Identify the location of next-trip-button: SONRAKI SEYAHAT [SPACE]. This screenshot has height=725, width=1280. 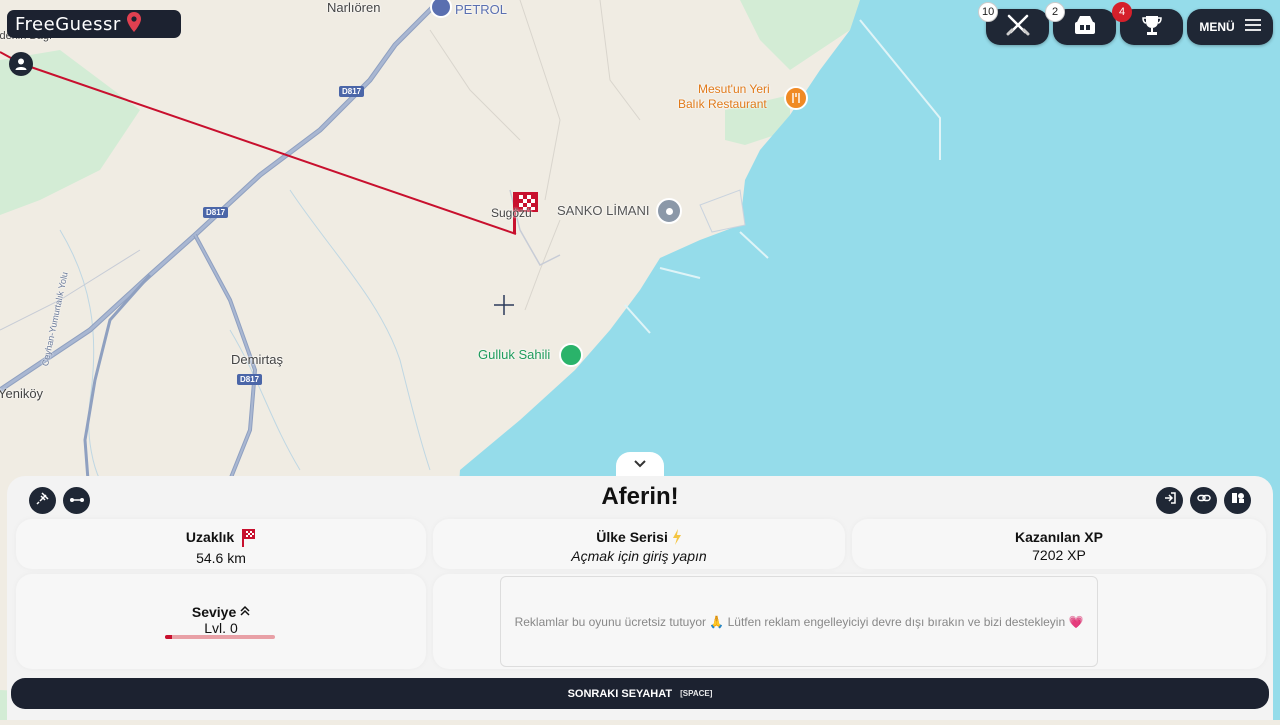
(640, 693).